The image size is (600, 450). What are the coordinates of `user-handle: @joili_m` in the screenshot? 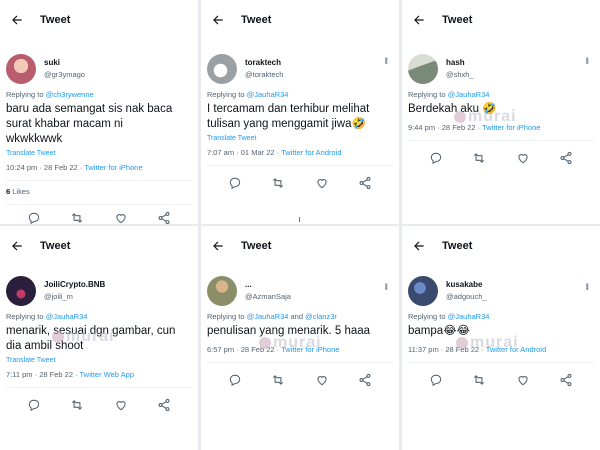 It's located at (74, 297).